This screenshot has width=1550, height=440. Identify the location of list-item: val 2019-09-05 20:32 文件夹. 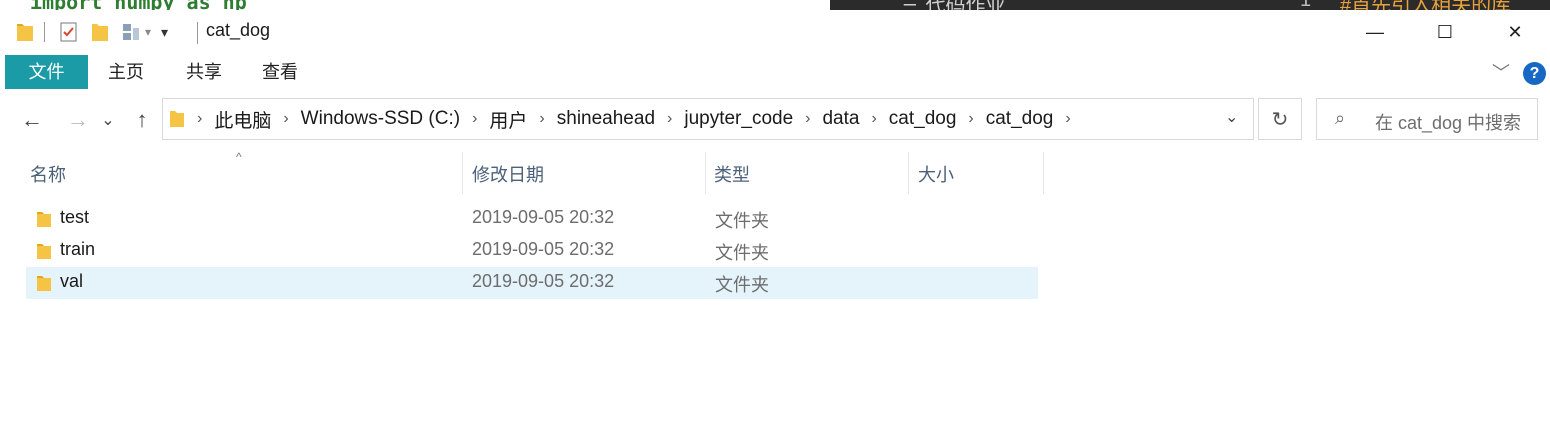
(532, 283).